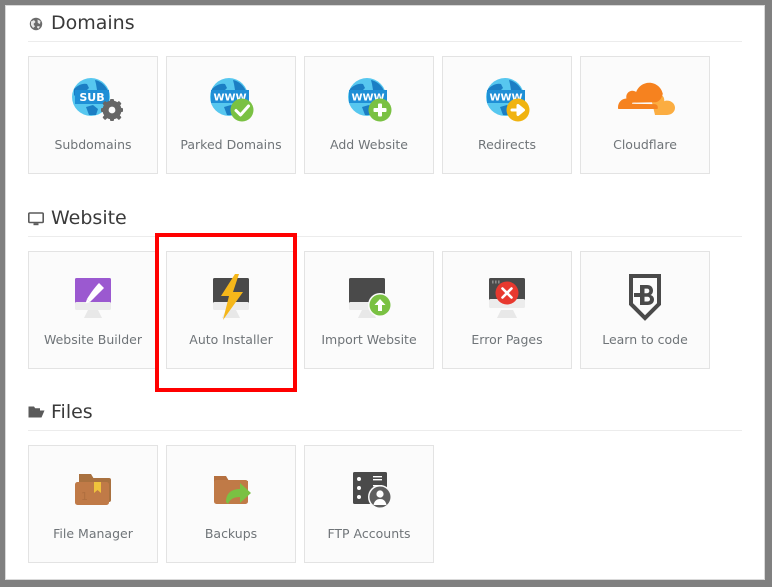 The image size is (772, 587). What do you see at coordinates (93, 144) in the screenshot?
I see `card-label: Subdomains` at bounding box center [93, 144].